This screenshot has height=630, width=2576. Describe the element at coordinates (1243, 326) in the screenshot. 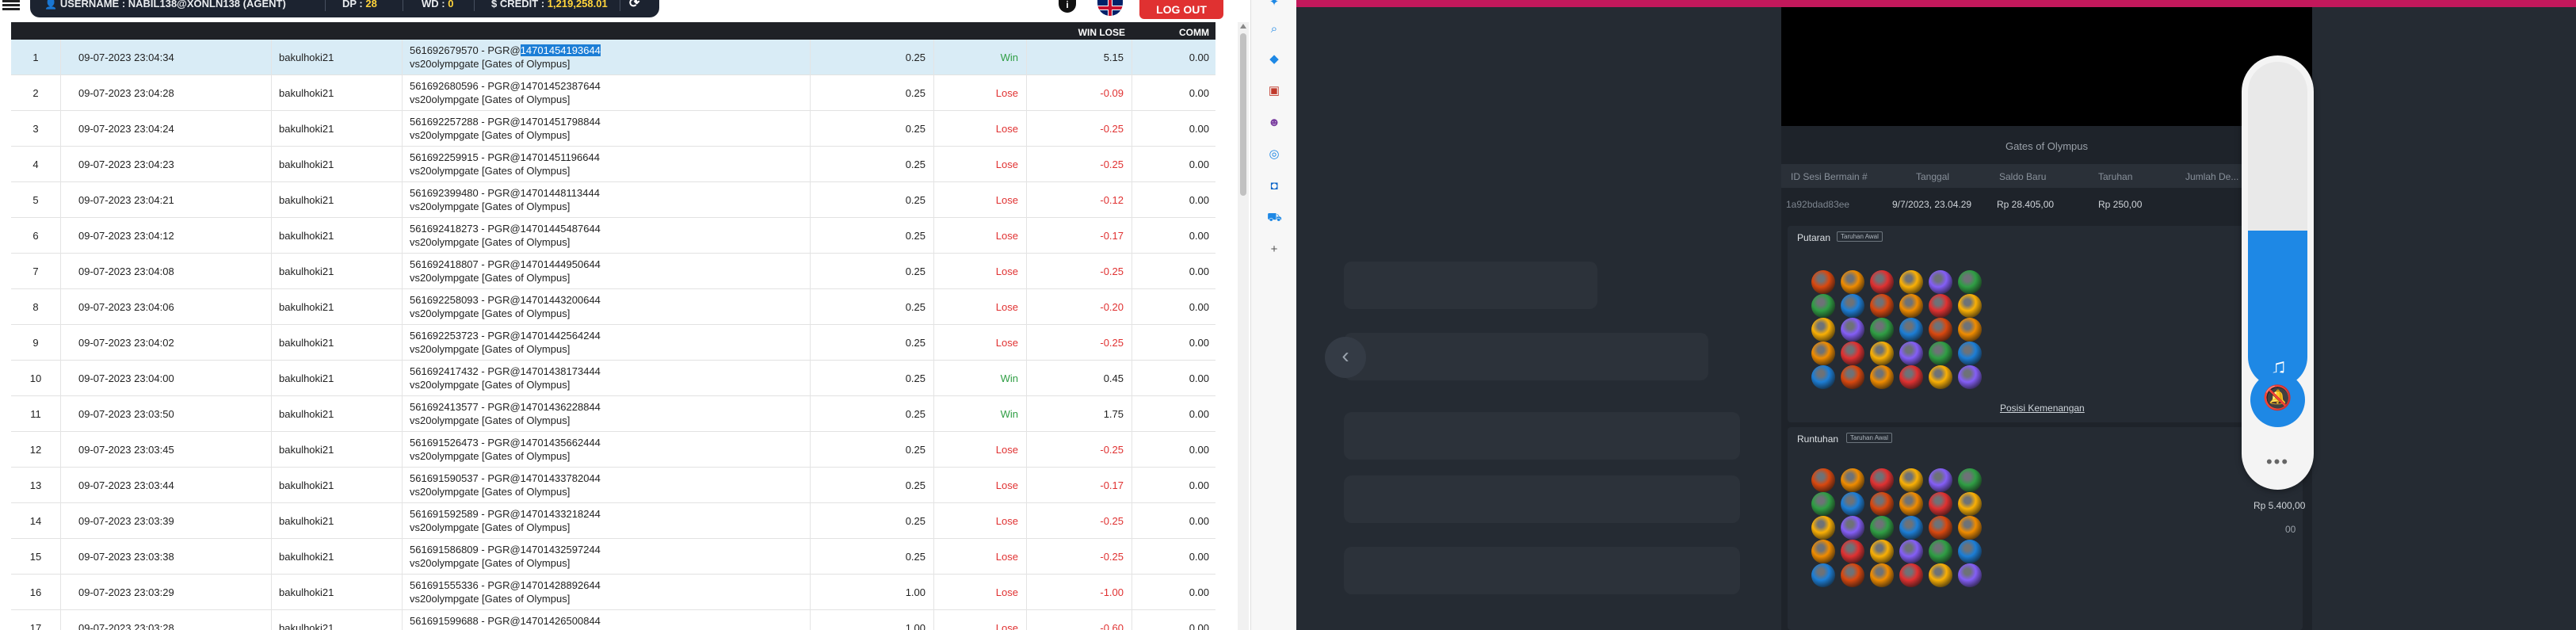

I see `table-scrollbar` at that location.